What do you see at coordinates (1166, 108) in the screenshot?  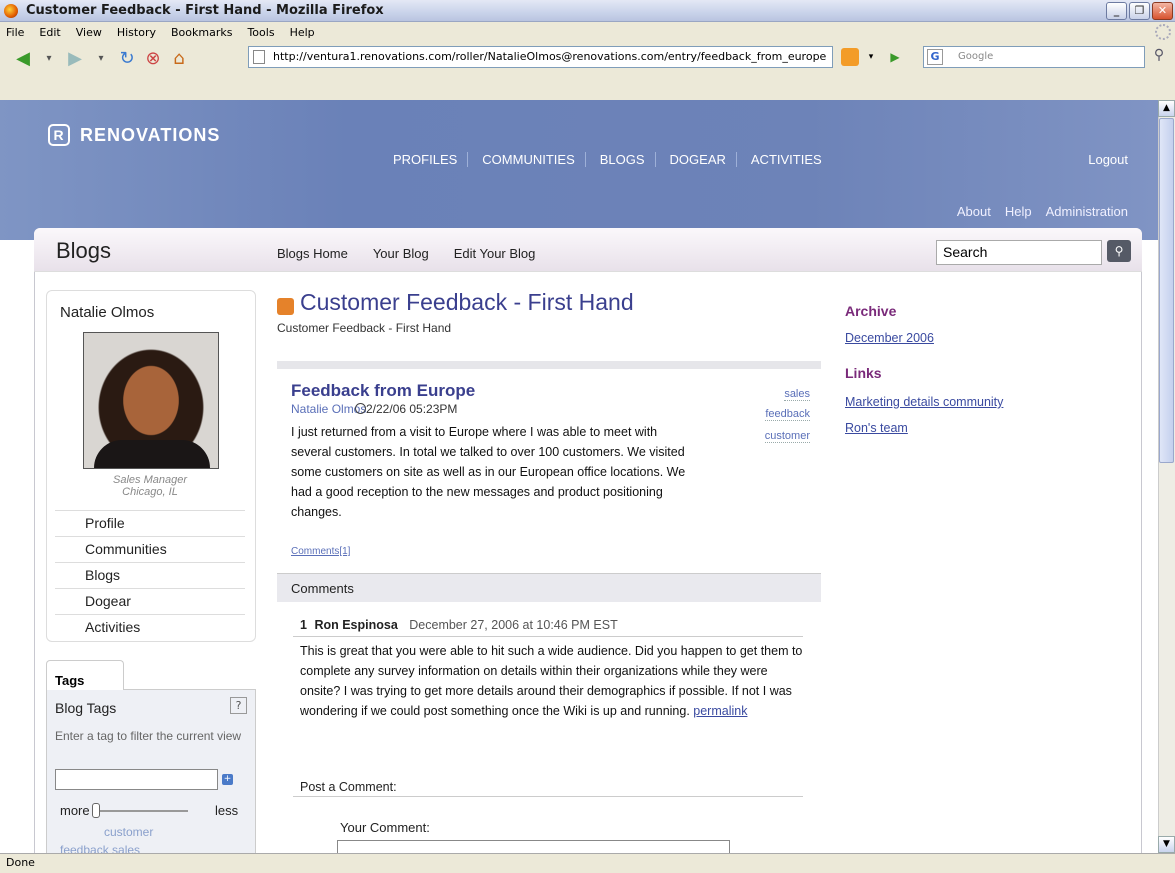 I see `scroll-up-icon: ▲` at bounding box center [1166, 108].